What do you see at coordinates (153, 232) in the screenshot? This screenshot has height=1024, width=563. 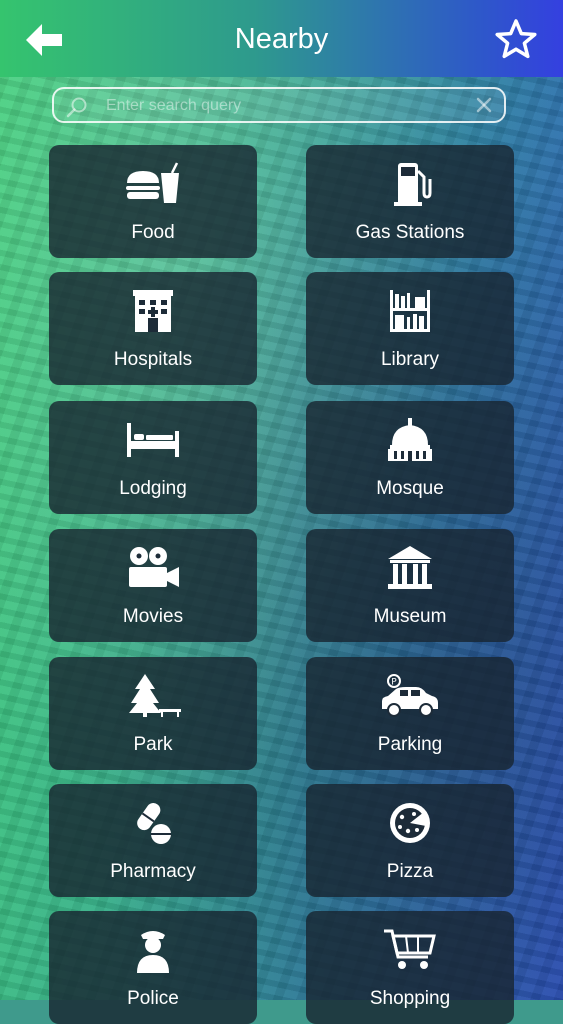 I see `category-label: Food` at bounding box center [153, 232].